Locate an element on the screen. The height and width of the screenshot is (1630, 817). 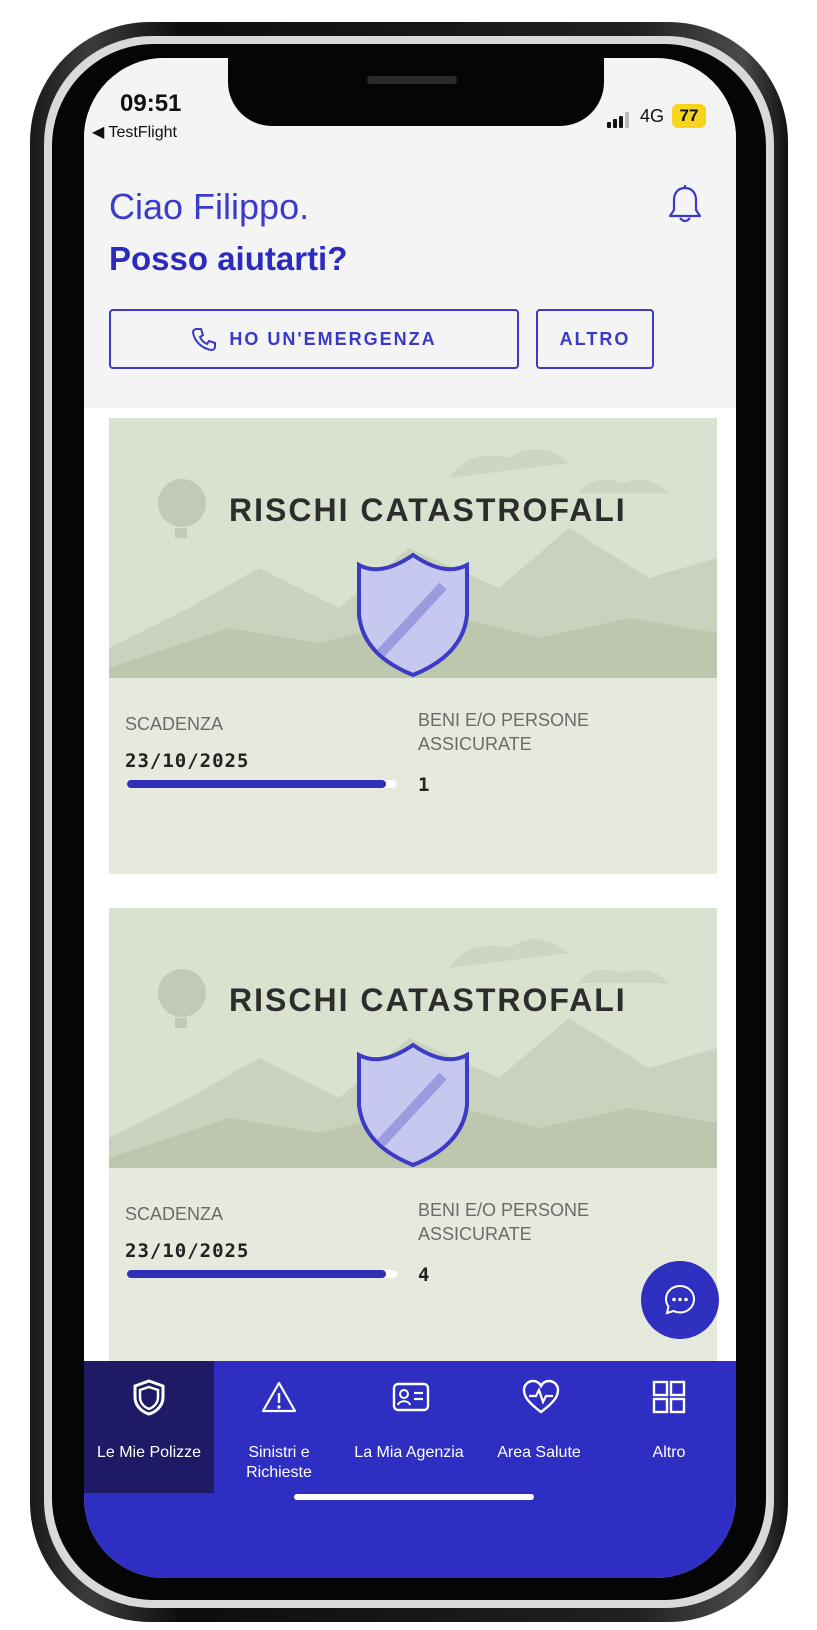
phone-icon is located at coordinates (204, 340).